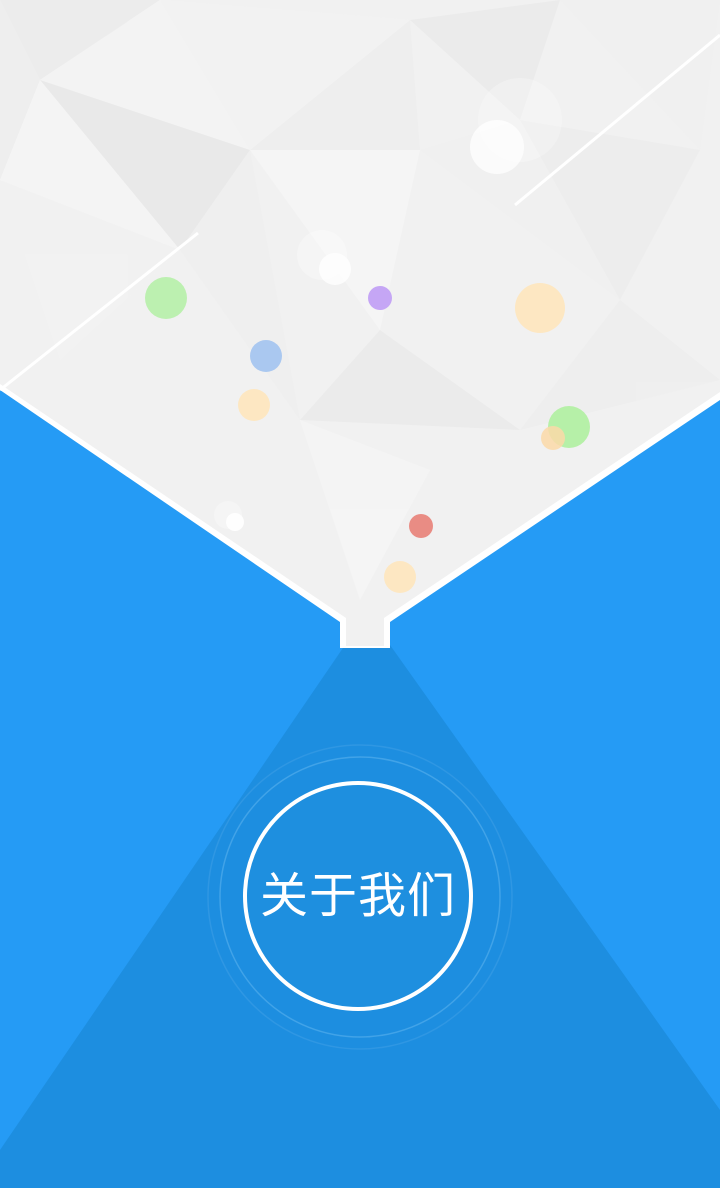 The width and height of the screenshot is (720, 1188). I want to click on about-us-label: 关于我们, so click(357, 896).